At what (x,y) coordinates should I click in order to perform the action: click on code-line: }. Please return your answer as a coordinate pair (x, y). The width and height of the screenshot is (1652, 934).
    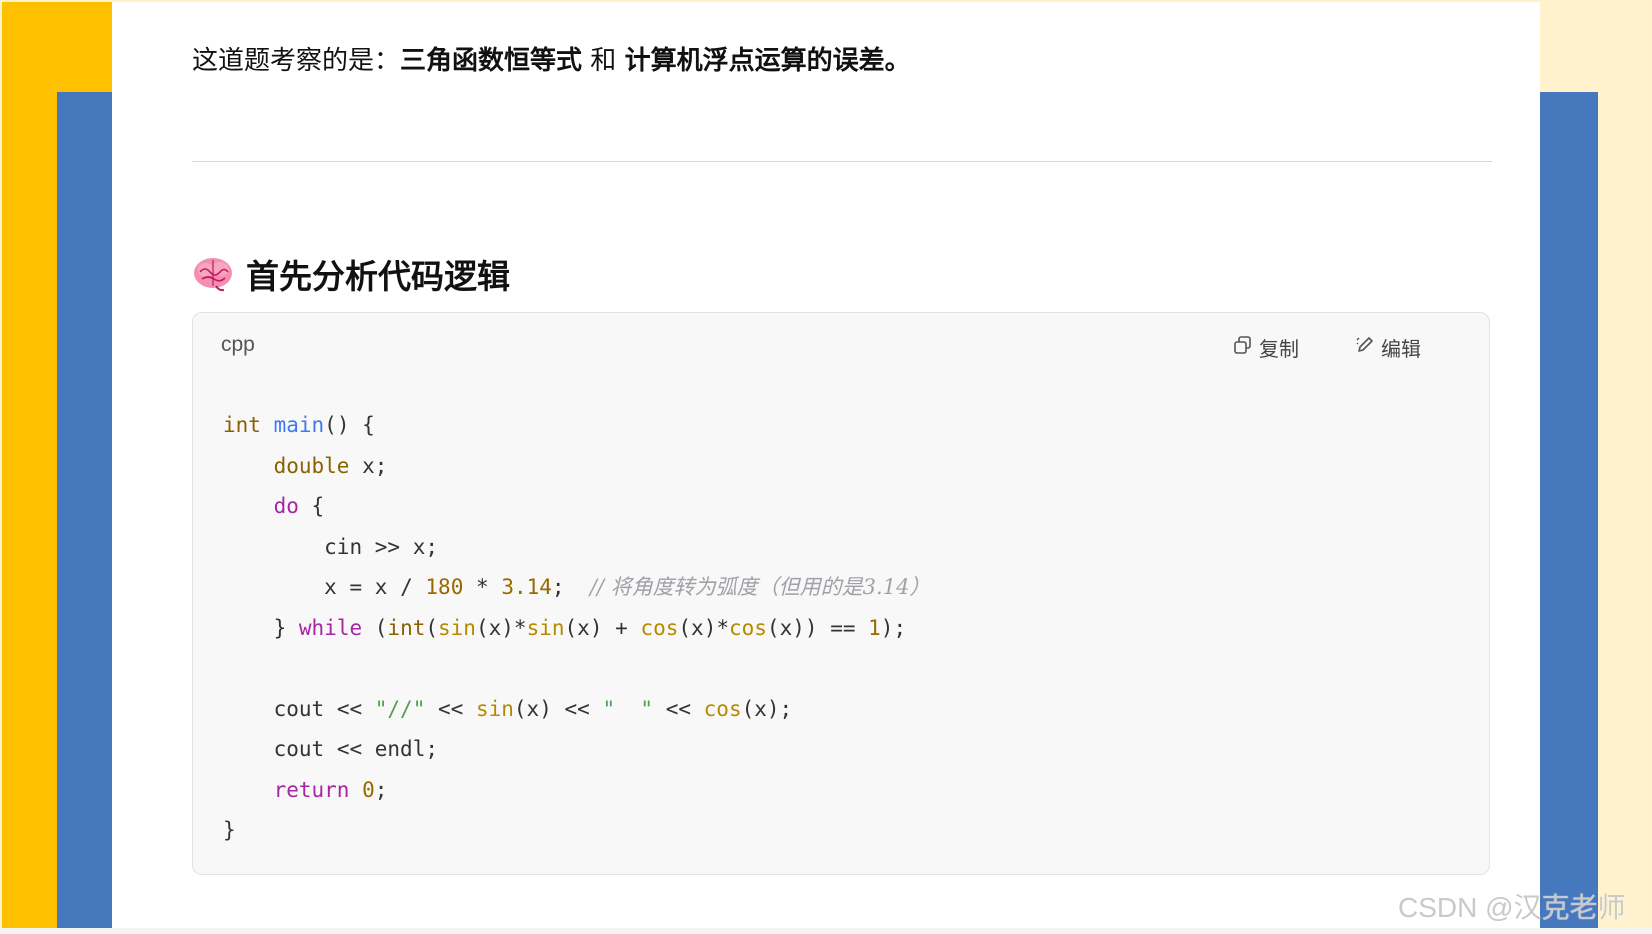
    Looking at the image, I should click on (229, 830).